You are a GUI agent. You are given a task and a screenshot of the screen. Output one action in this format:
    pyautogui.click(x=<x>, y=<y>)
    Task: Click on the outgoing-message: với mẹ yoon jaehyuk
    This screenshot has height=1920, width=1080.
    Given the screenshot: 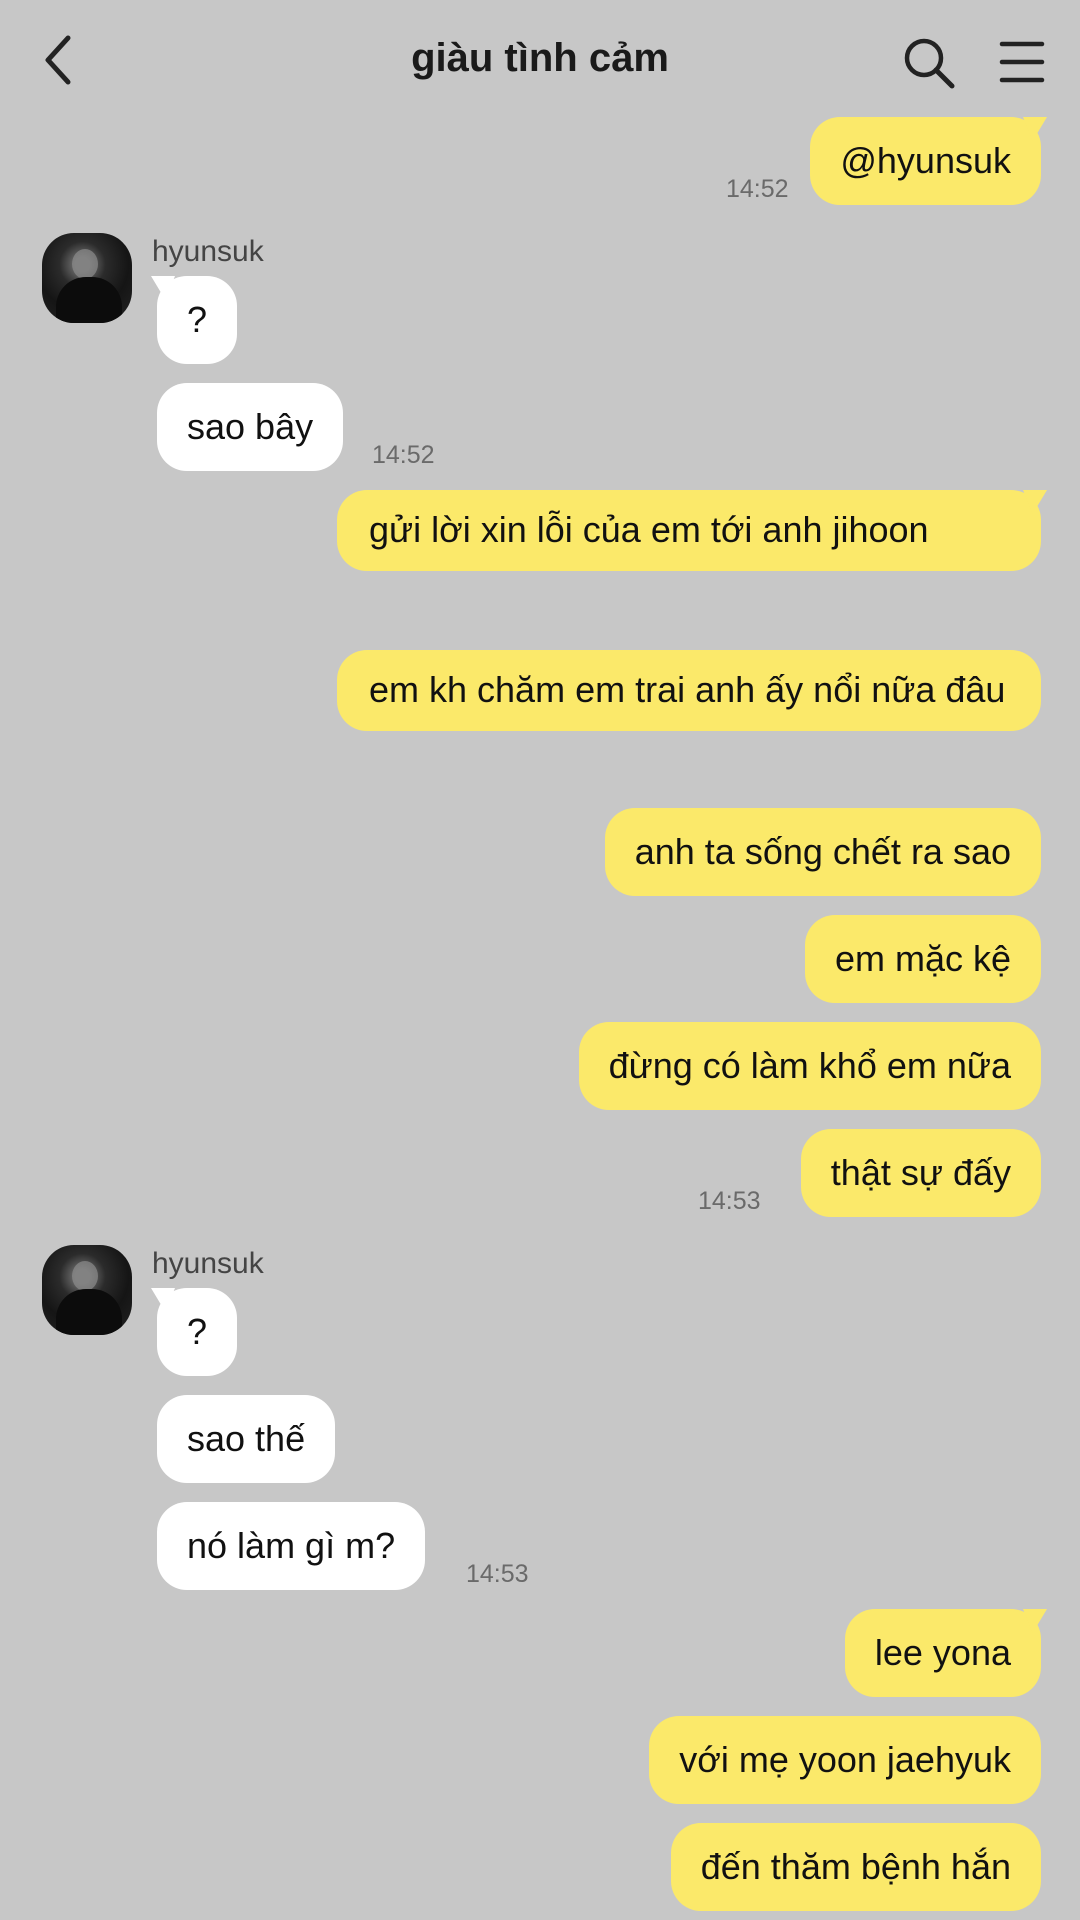 What is the action you would take?
    pyautogui.click(x=845, y=1760)
    